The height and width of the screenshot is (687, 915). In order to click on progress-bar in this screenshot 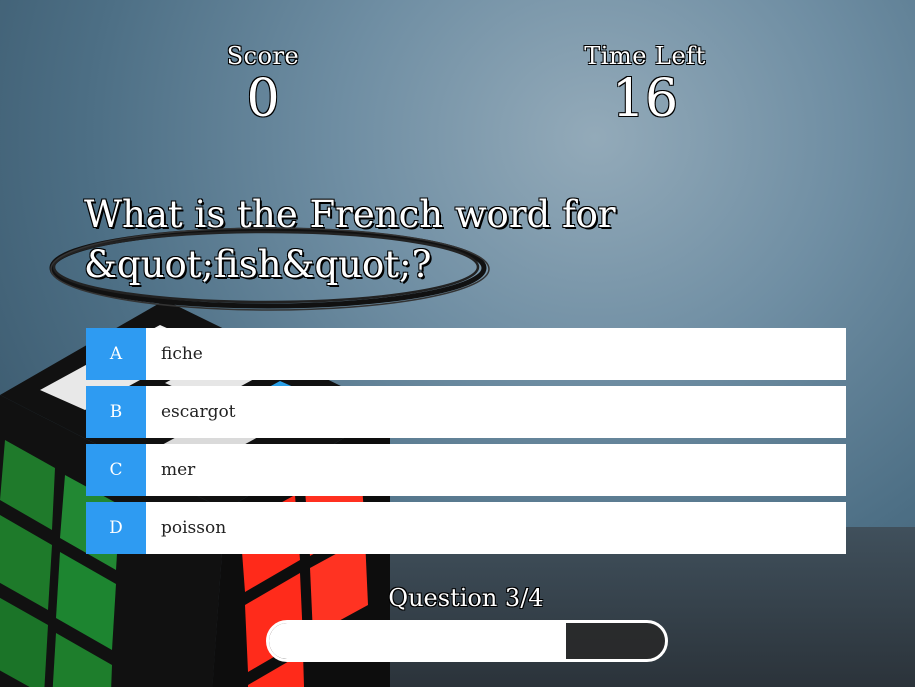, I will do `click(467, 641)`.